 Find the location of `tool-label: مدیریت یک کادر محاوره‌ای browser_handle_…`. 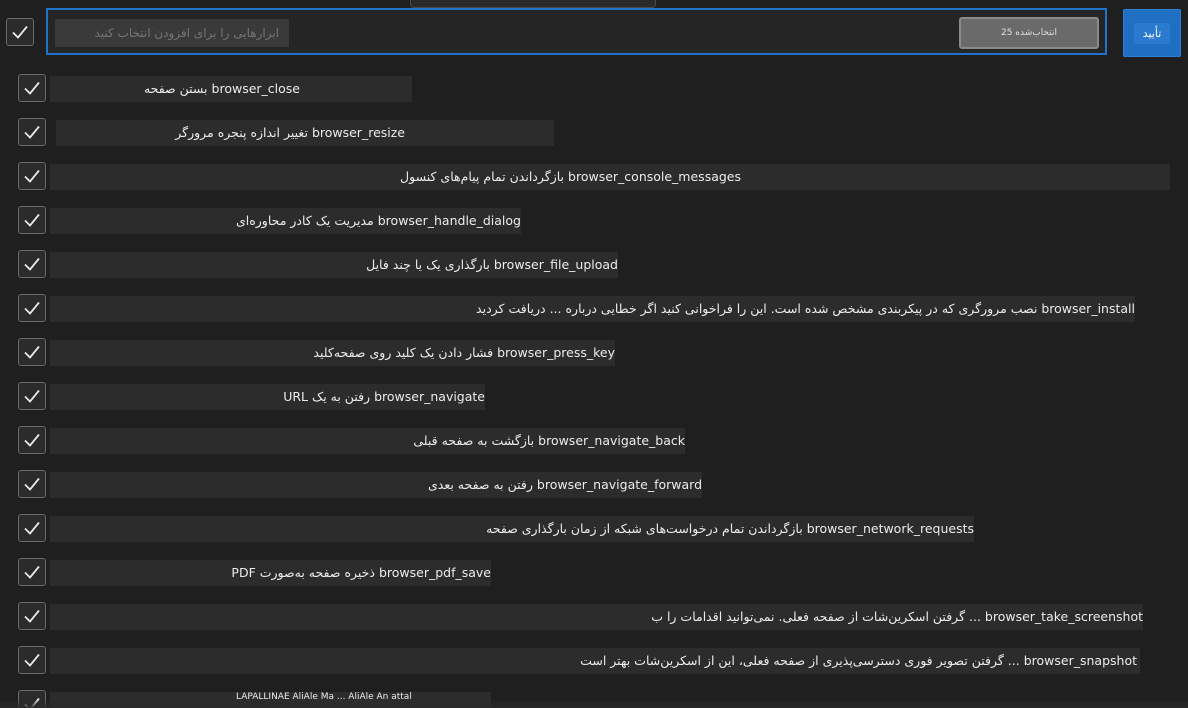

tool-label: مدیریت یک کادر محاوره‌ای browser_handle_… is located at coordinates (378, 221).